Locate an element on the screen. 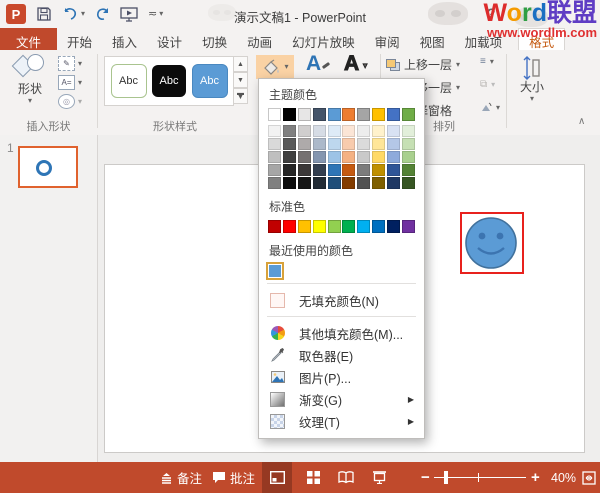 Image resolution: width=600 pixels, height=493 pixels. zoom-out-button: − is located at coordinates (425, 477).